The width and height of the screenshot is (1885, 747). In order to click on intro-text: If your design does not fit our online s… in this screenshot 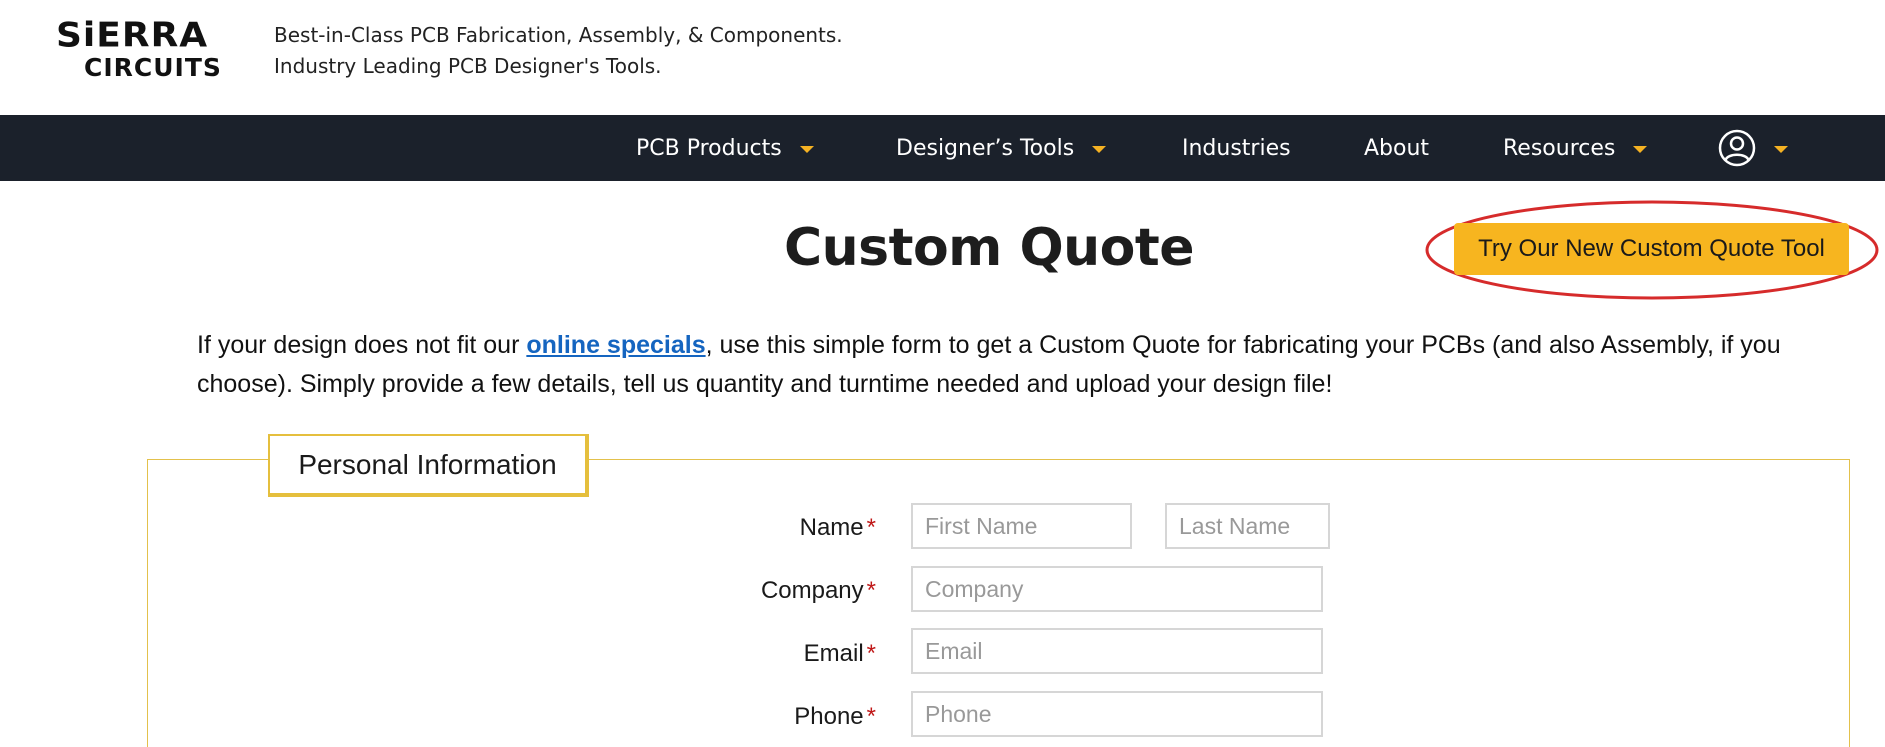, I will do `click(997, 365)`.